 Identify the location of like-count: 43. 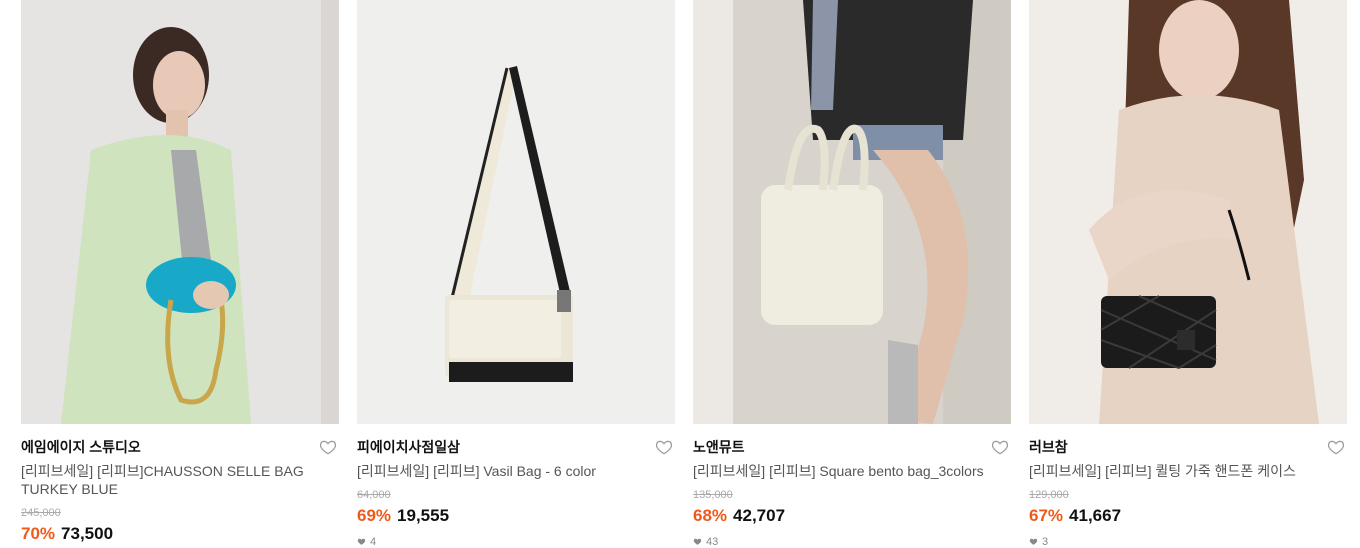
(705, 542).